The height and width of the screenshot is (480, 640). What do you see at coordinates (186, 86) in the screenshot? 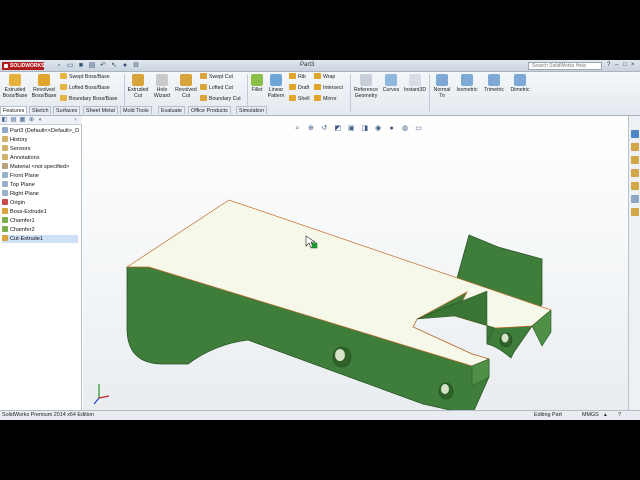
I see `revolved-cut-button: Revolved Cut` at bounding box center [186, 86].